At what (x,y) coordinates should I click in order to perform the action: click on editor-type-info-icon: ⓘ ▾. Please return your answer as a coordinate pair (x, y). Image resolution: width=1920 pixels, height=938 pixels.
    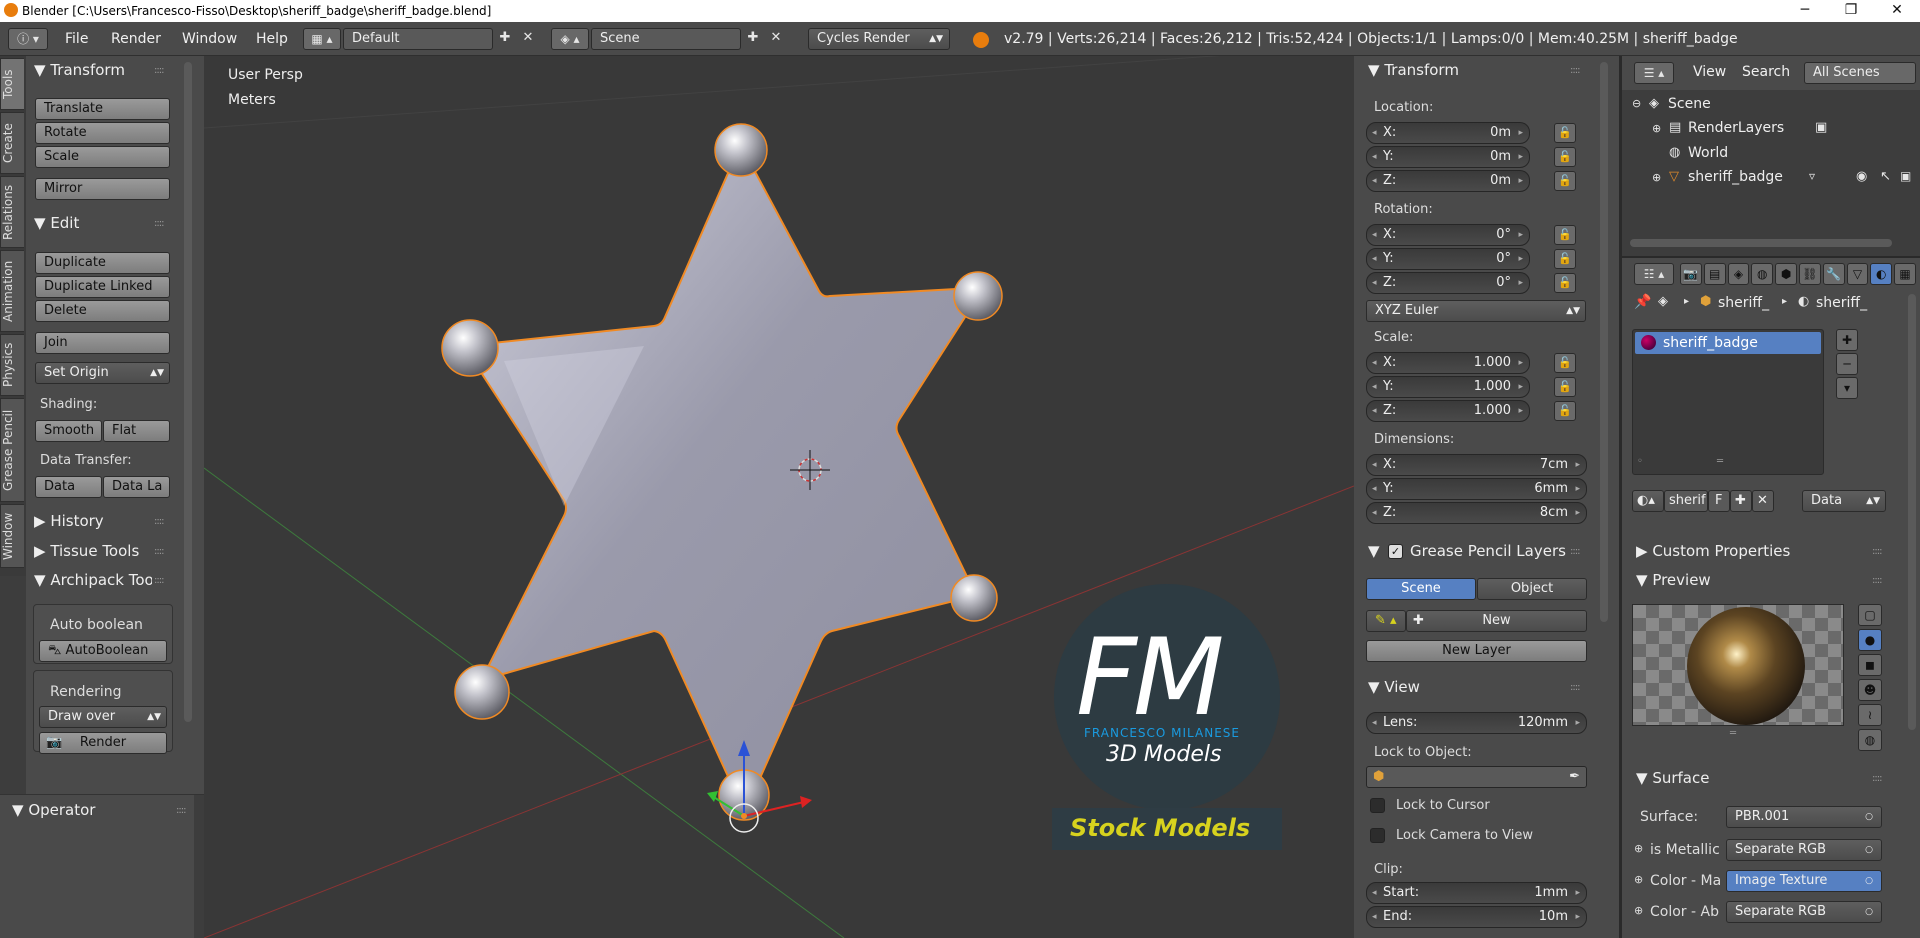
    Looking at the image, I should click on (28, 39).